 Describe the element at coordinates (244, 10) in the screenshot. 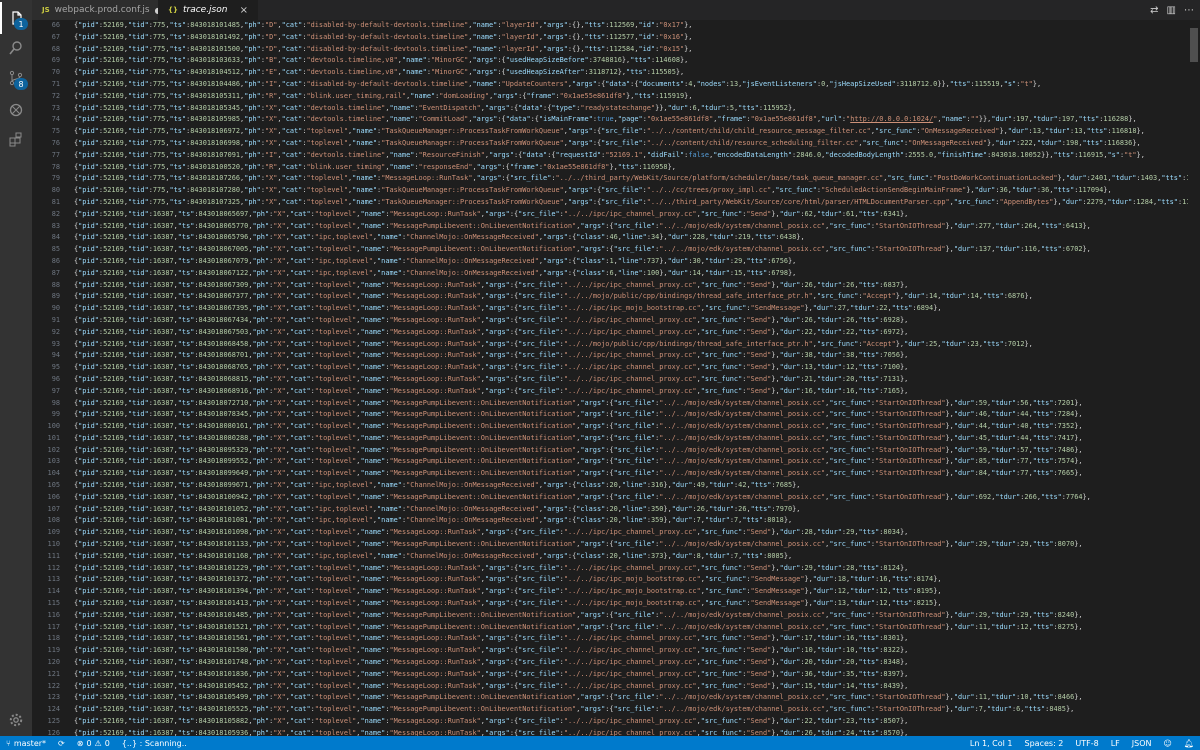

I see `close-icon: ×` at that location.